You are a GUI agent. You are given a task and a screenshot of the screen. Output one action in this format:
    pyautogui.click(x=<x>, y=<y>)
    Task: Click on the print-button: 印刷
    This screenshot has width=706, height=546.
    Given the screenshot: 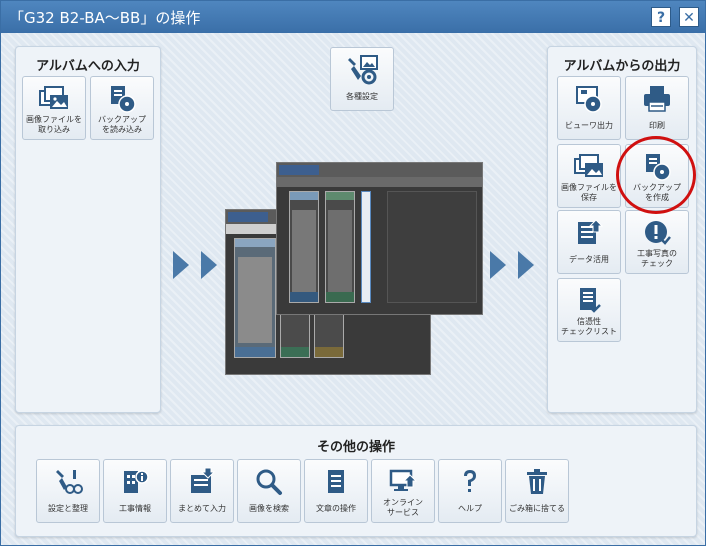 What is the action you would take?
    pyautogui.click(x=657, y=108)
    